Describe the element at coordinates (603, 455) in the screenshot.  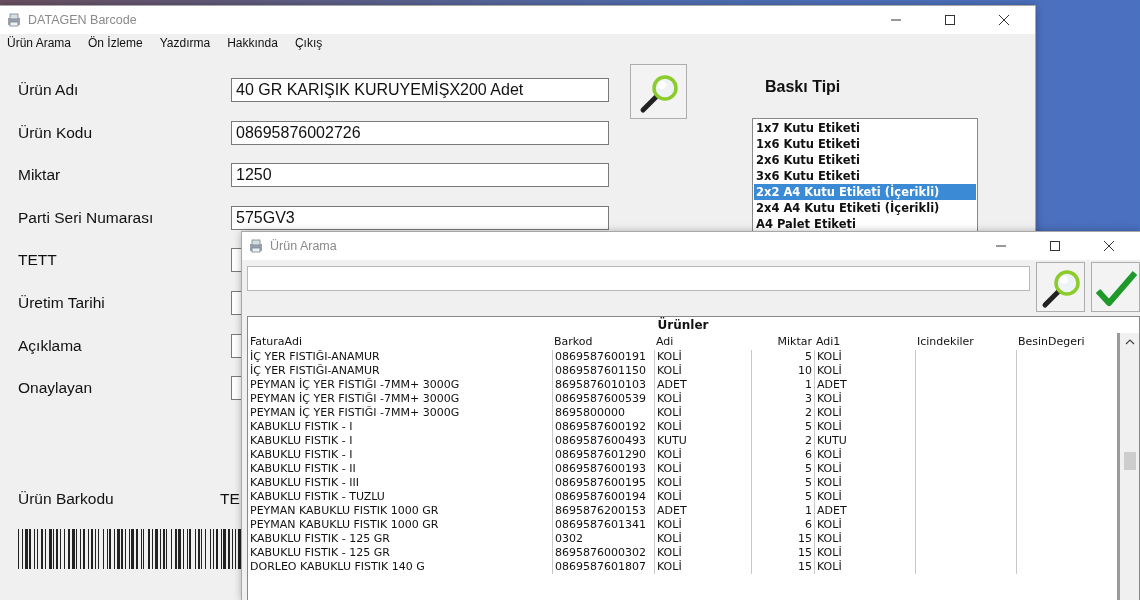
I see `table-cell: 0869587601290` at that location.